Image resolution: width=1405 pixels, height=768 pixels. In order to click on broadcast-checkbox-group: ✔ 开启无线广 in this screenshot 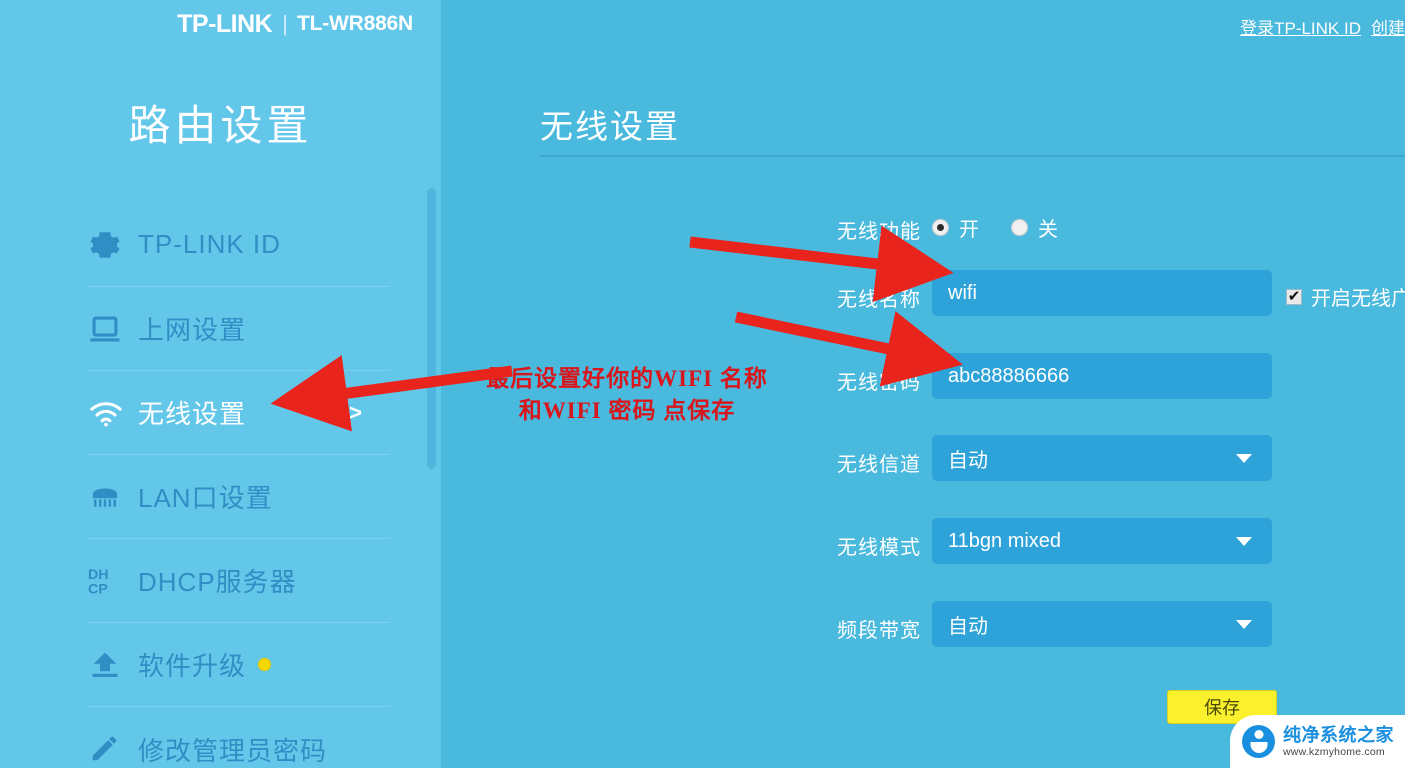, I will do `click(1345, 296)`.